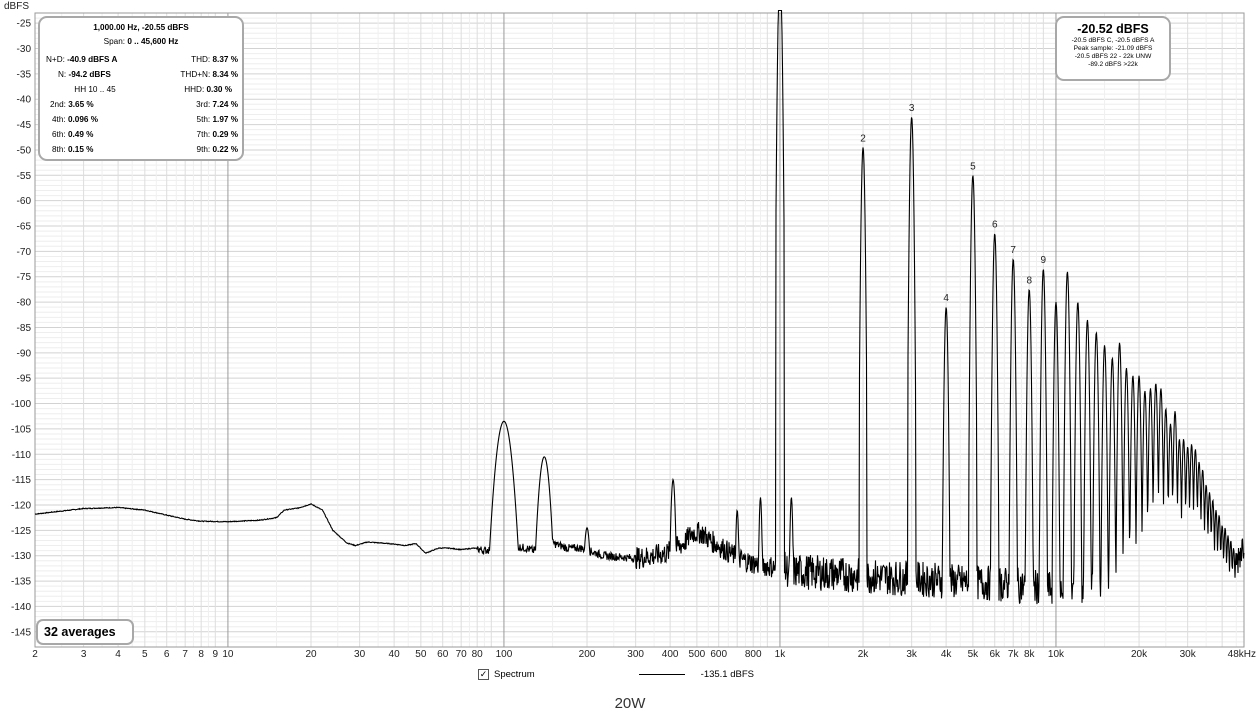 The image size is (1260, 720). I want to click on h9-label: 9th:, so click(203, 149).